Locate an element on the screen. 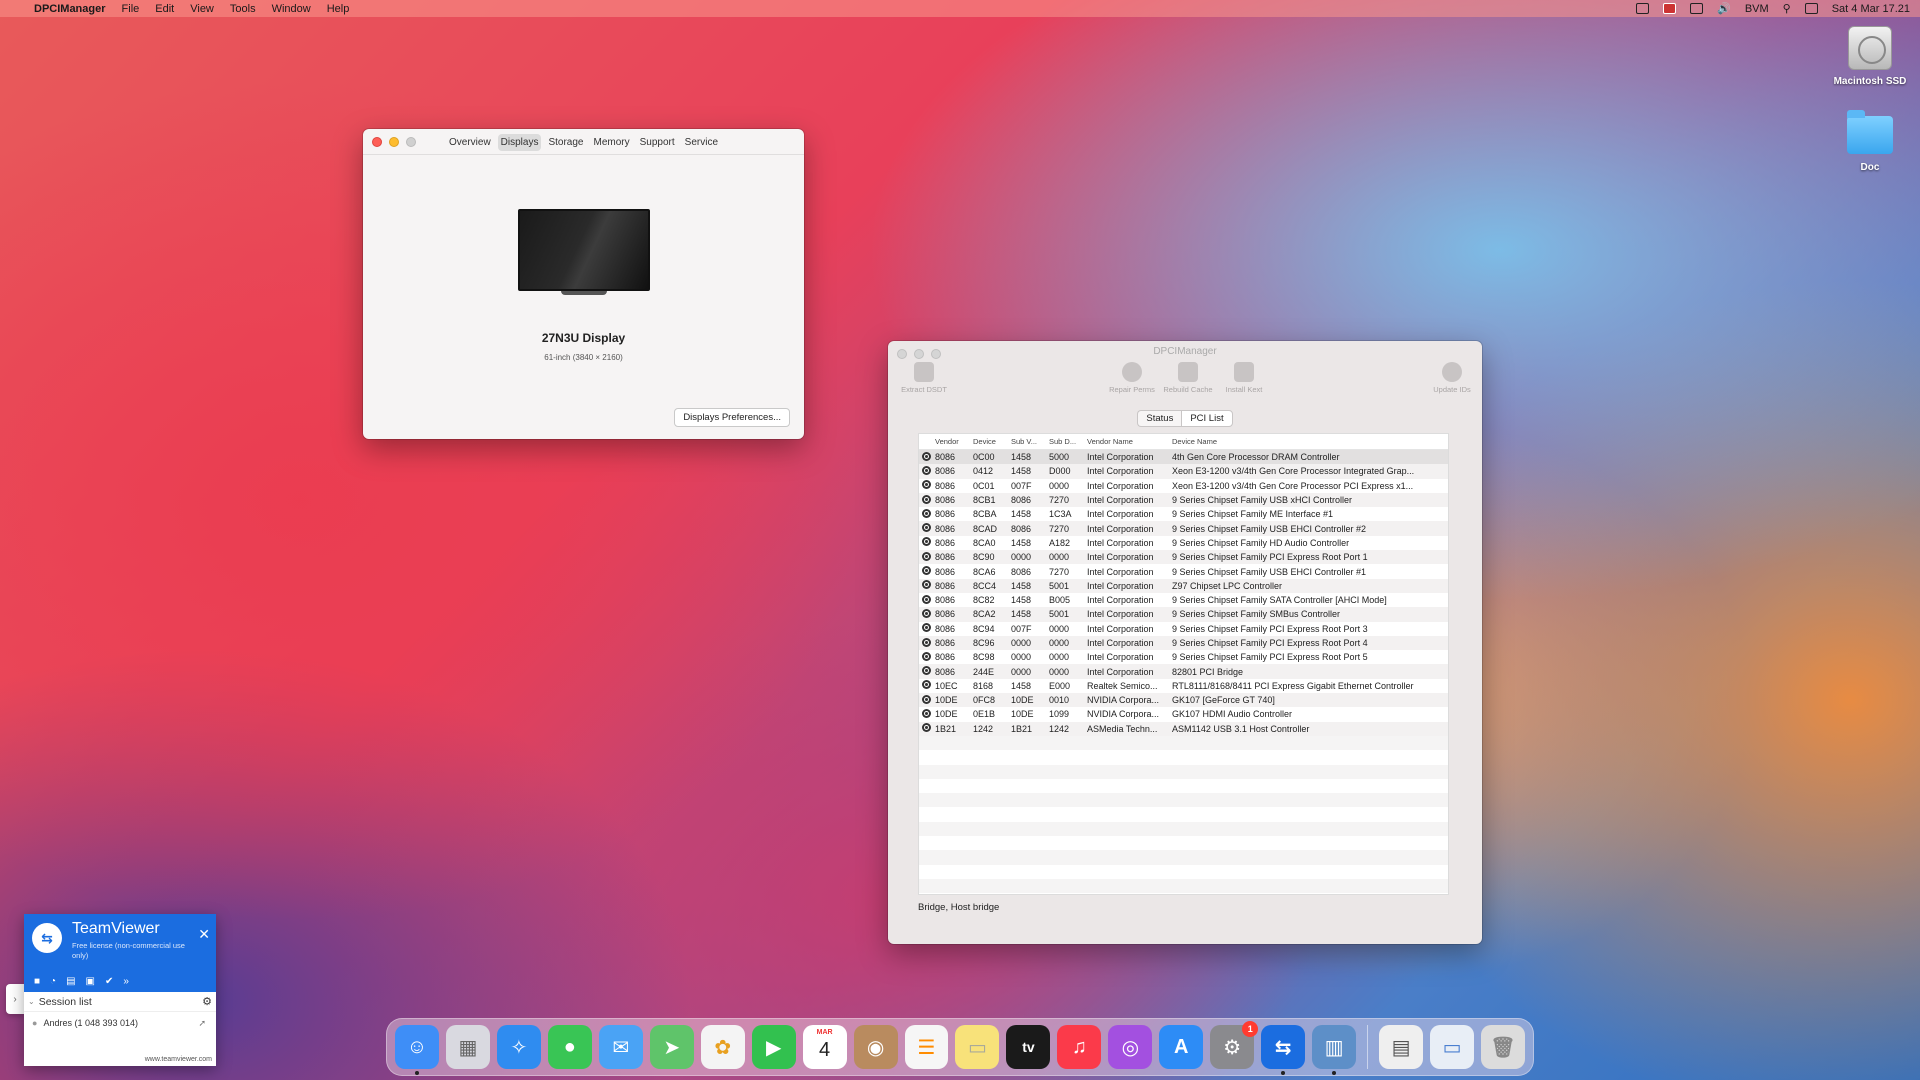 Image resolution: width=1920 pixels, height=1080 pixels. calendar-app: MAR 4 is located at coordinates (824, 1047).